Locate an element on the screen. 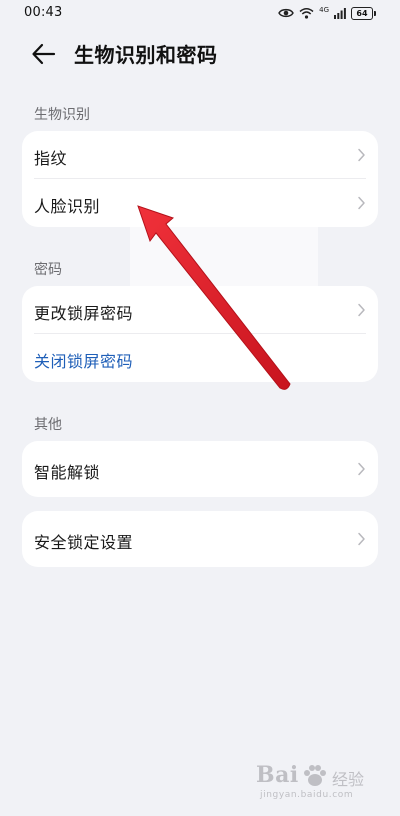 The width and height of the screenshot is (400, 816). header: 生物识别和密码 is located at coordinates (200, 54).